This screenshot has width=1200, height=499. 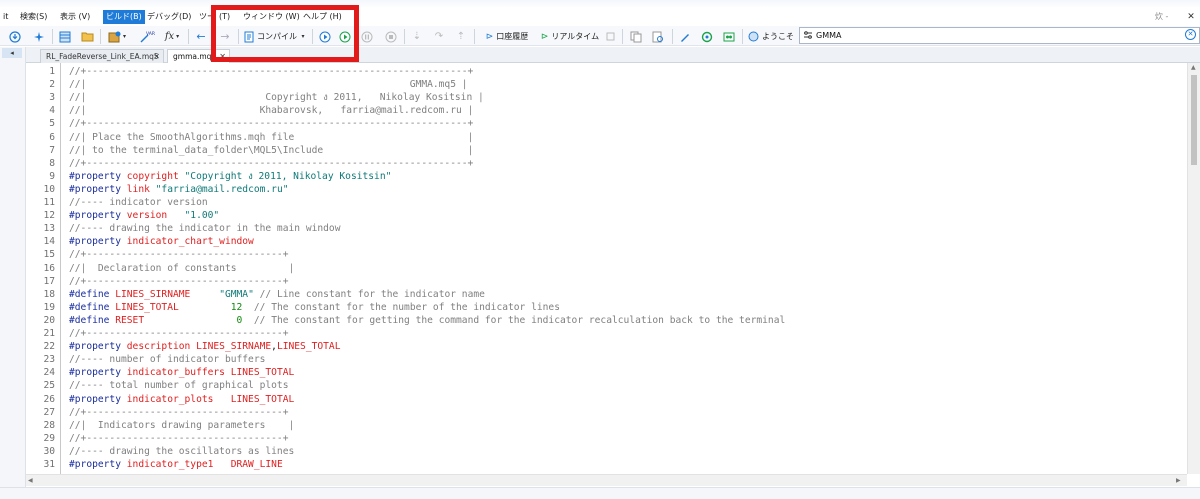 I want to click on code-token: //+----------------------------------+, so click(x=179, y=412).